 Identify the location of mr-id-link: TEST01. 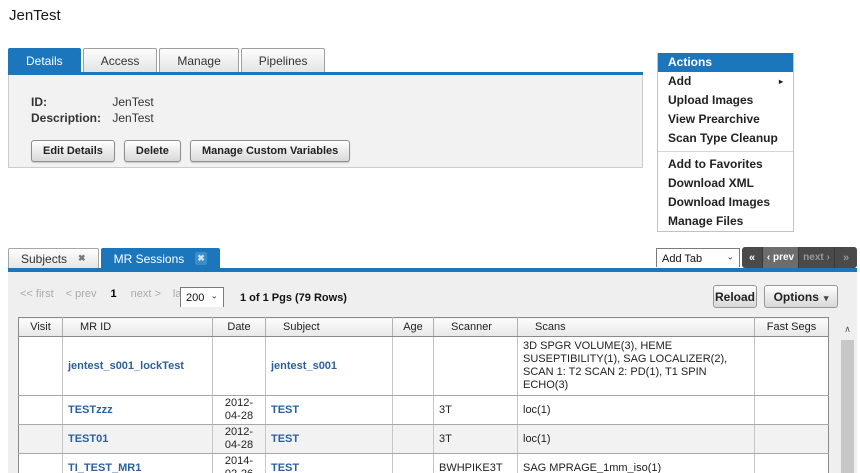
(88, 439).